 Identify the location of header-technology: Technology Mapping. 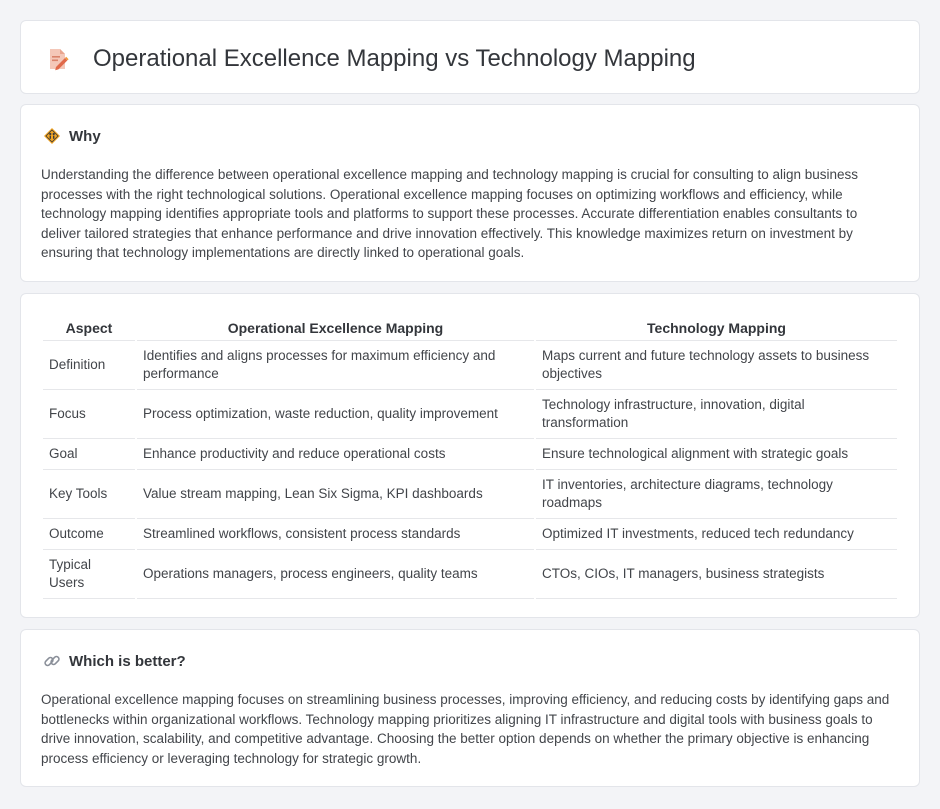
(716, 328).